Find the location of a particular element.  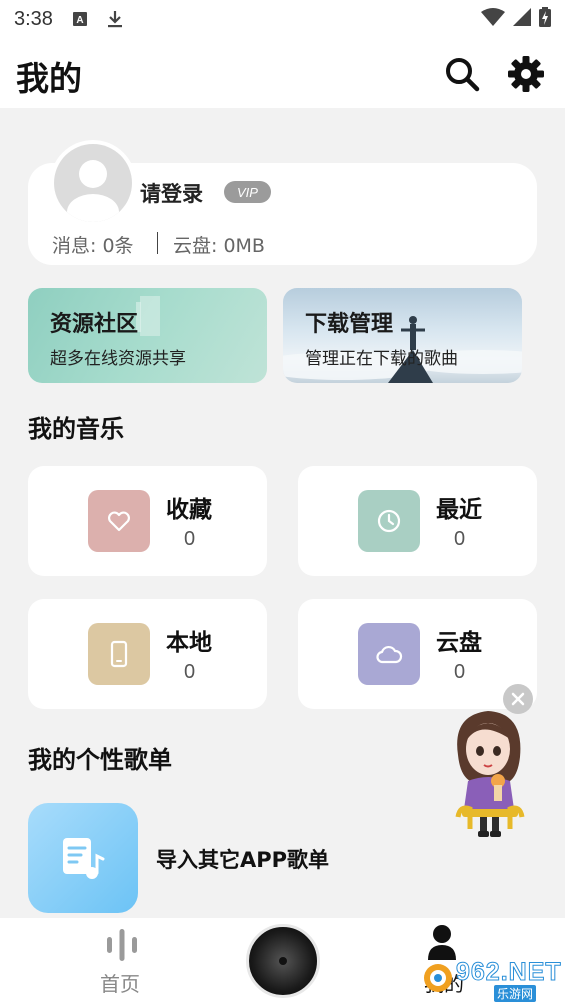

floating-mascot is located at coordinates (490, 772).